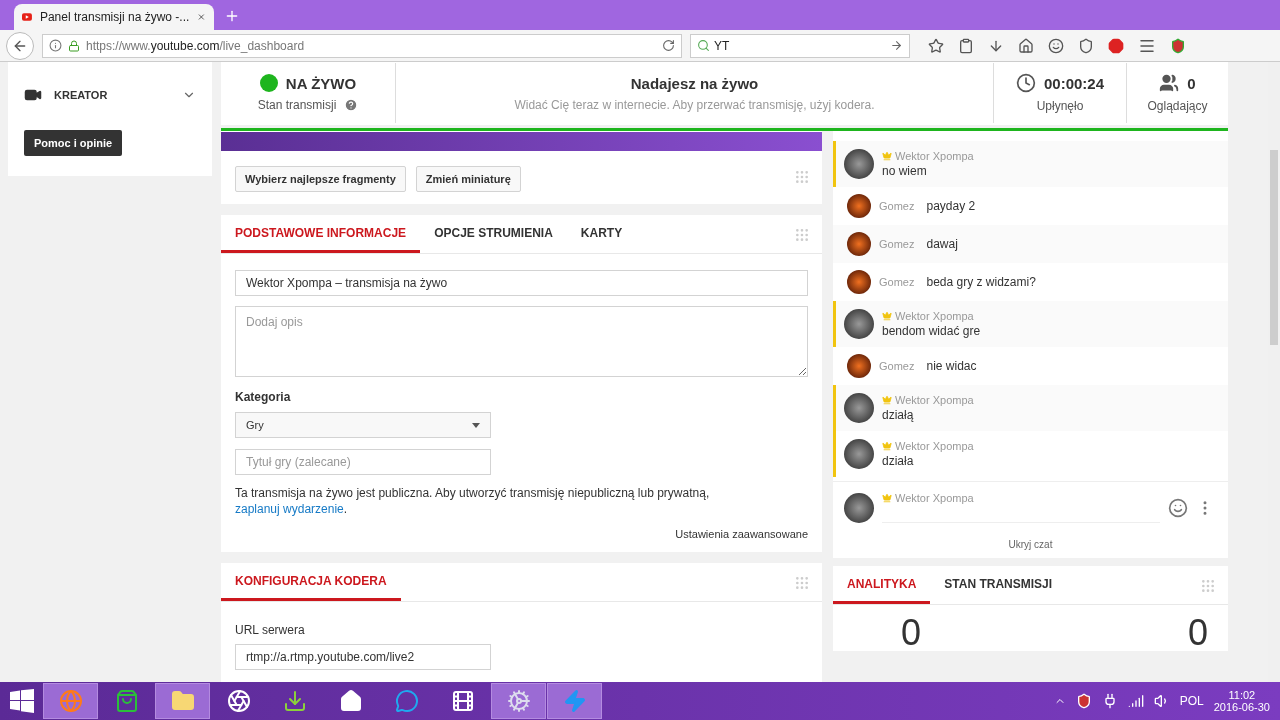 The height and width of the screenshot is (720, 1280). What do you see at coordinates (1056, 45) in the screenshot?
I see `smiley-icon` at bounding box center [1056, 45].